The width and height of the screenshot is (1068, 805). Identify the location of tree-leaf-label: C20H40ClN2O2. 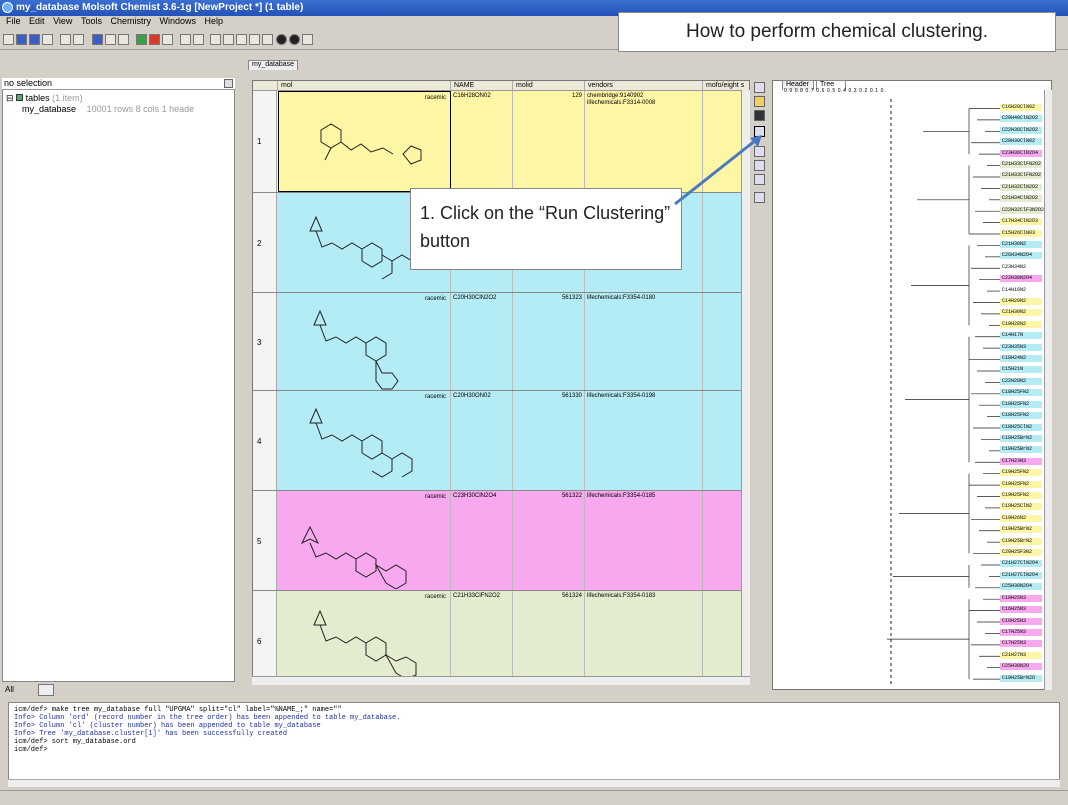
(1021, 119).